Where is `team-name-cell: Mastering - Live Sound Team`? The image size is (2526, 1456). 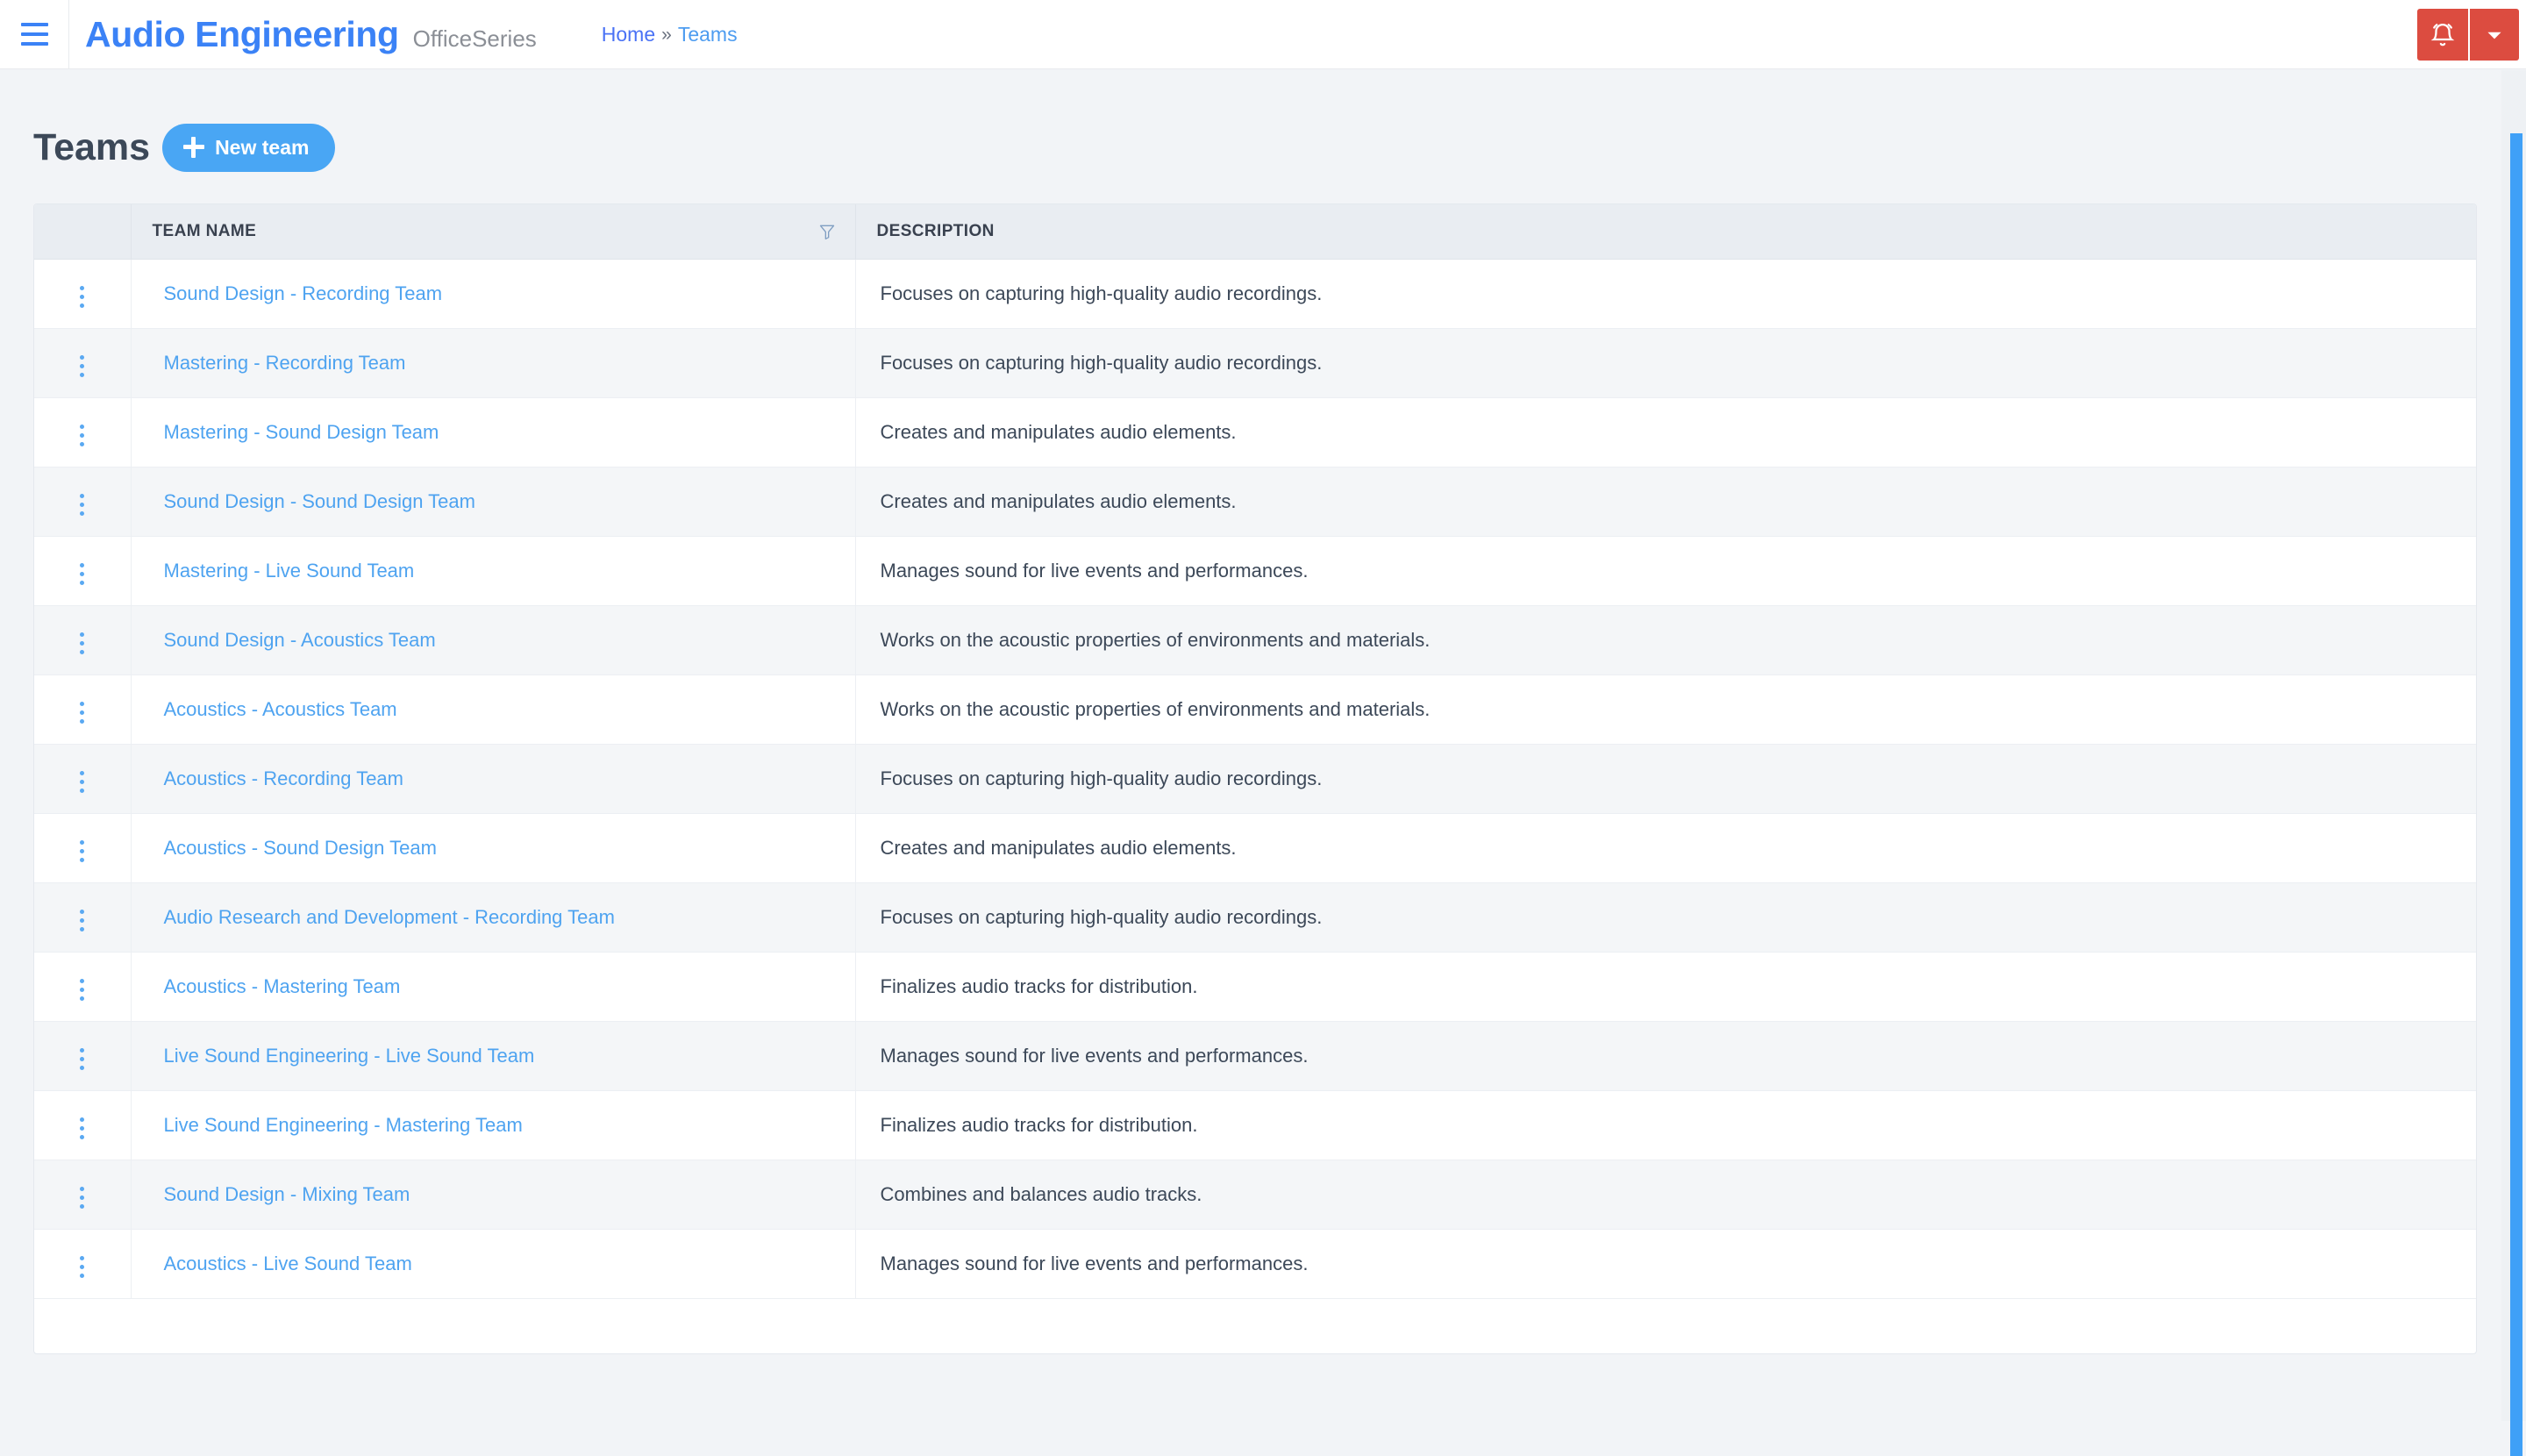 team-name-cell: Mastering - Live Sound Team is located at coordinates (494, 571).